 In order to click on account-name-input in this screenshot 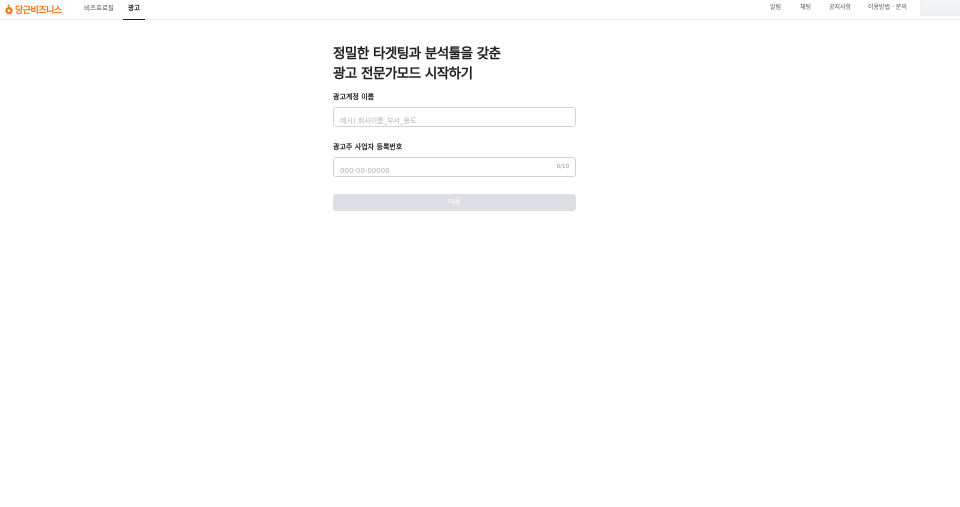, I will do `click(454, 121)`.